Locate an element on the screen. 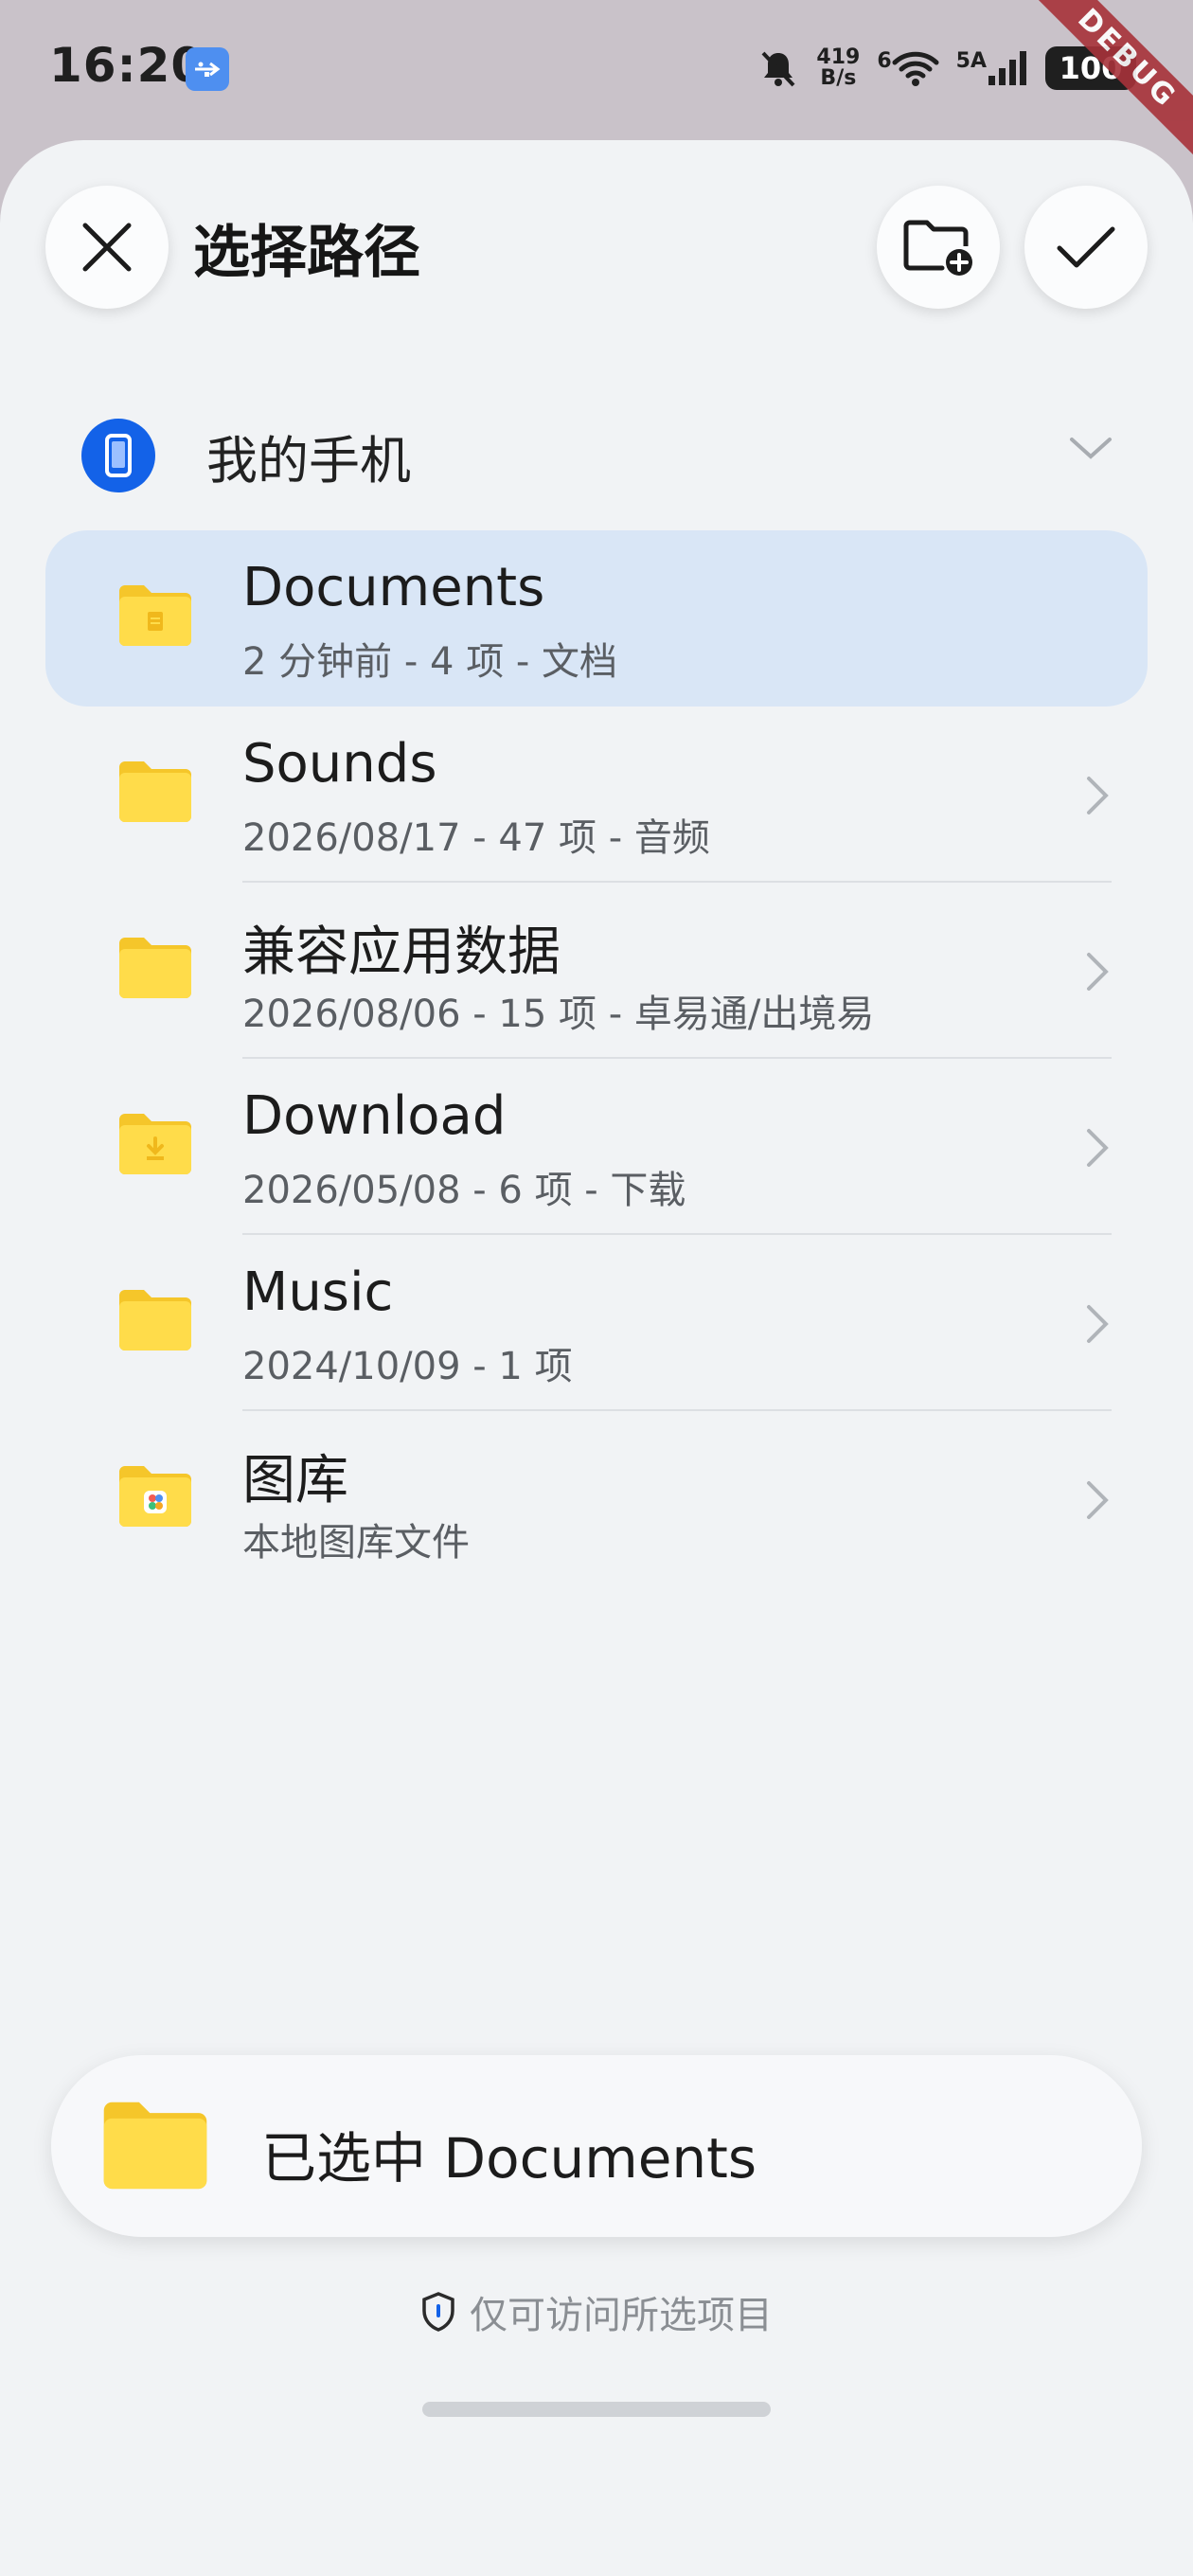  folder-row-compat-data: 兼容应用数据 2026/08/06 - 15 项 - 卓易通/出境易 is located at coordinates (596, 971).